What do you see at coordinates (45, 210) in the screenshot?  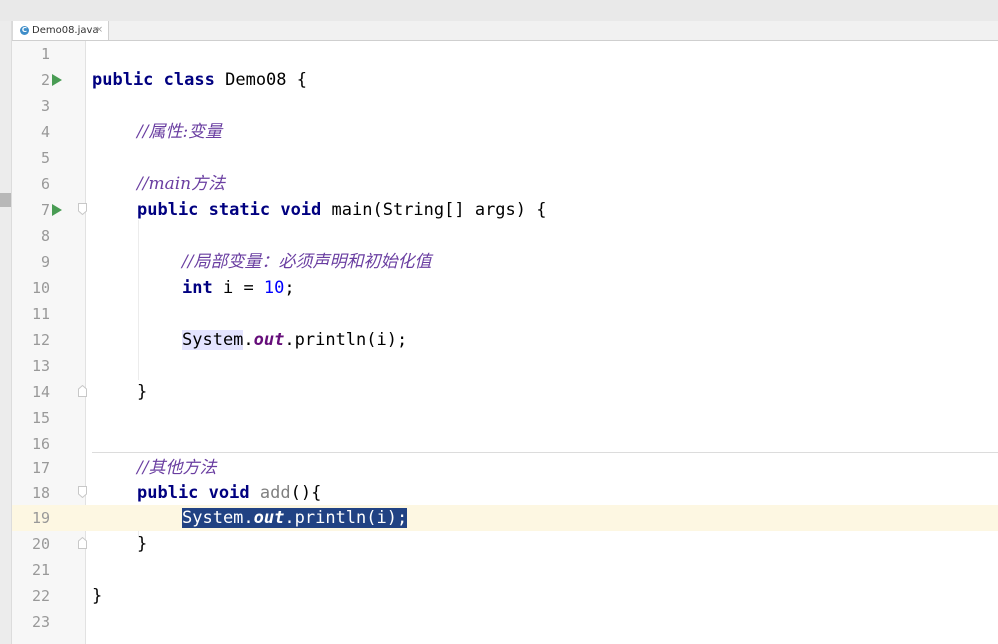 I see `line-number: 7` at bounding box center [45, 210].